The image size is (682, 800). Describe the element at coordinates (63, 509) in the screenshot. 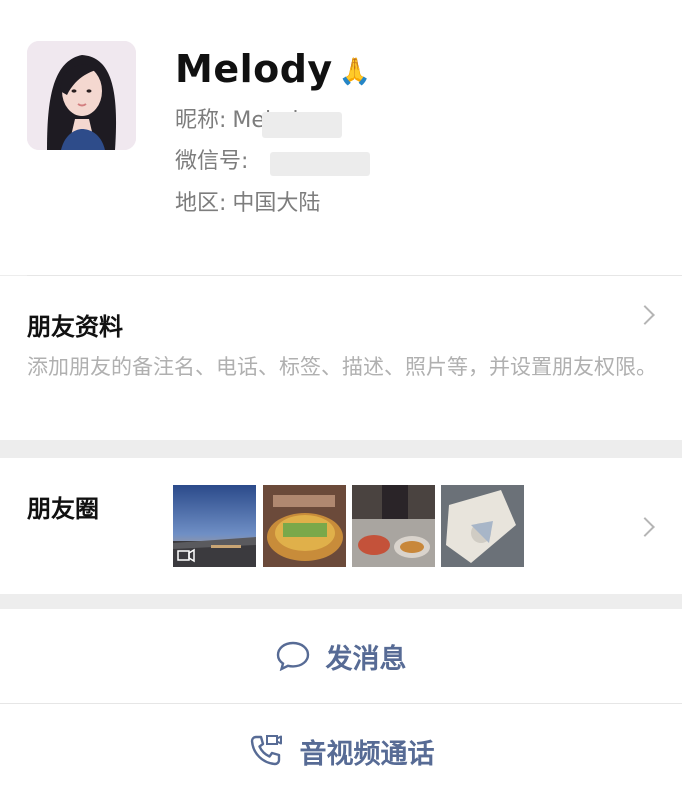

I see `moments-title: 朋友圈` at that location.